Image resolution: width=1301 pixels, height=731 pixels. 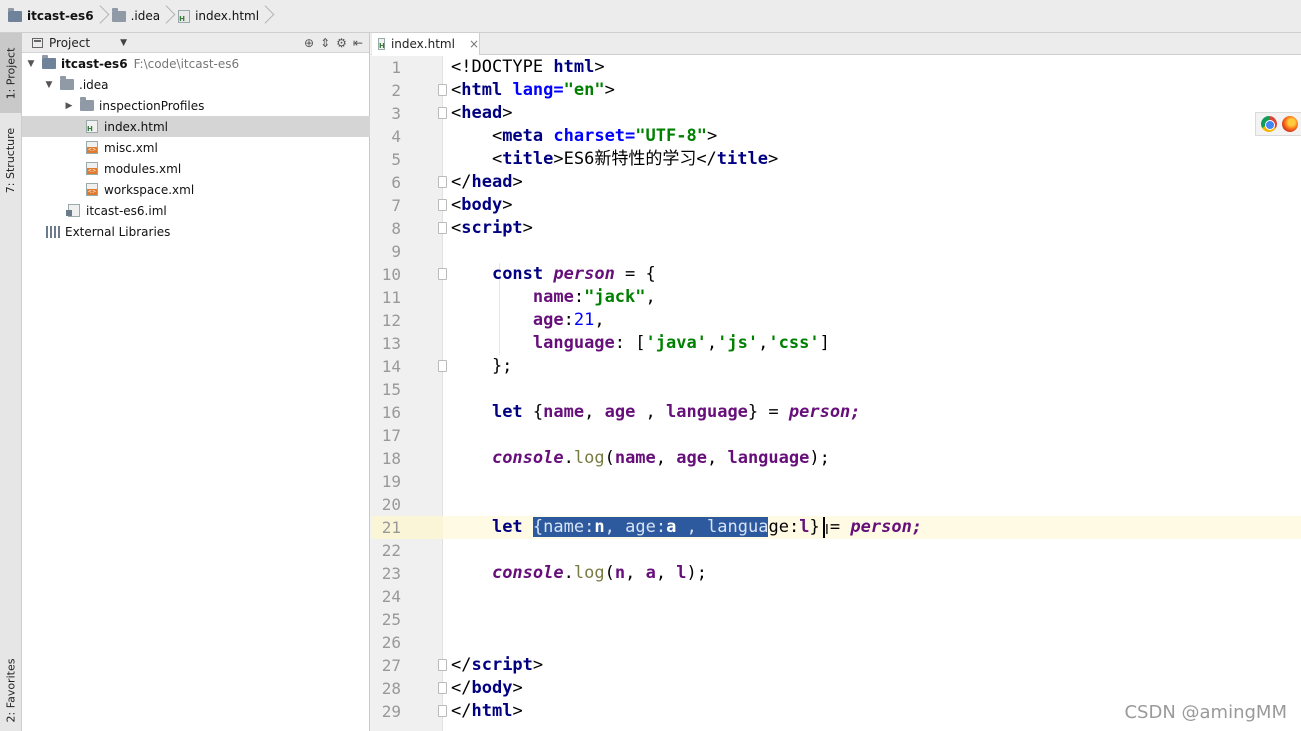 What do you see at coordinates (1205, 712) in the screenshot?
I see `watermark: CSDN @amingMM` at bounding box center [1205, 712].